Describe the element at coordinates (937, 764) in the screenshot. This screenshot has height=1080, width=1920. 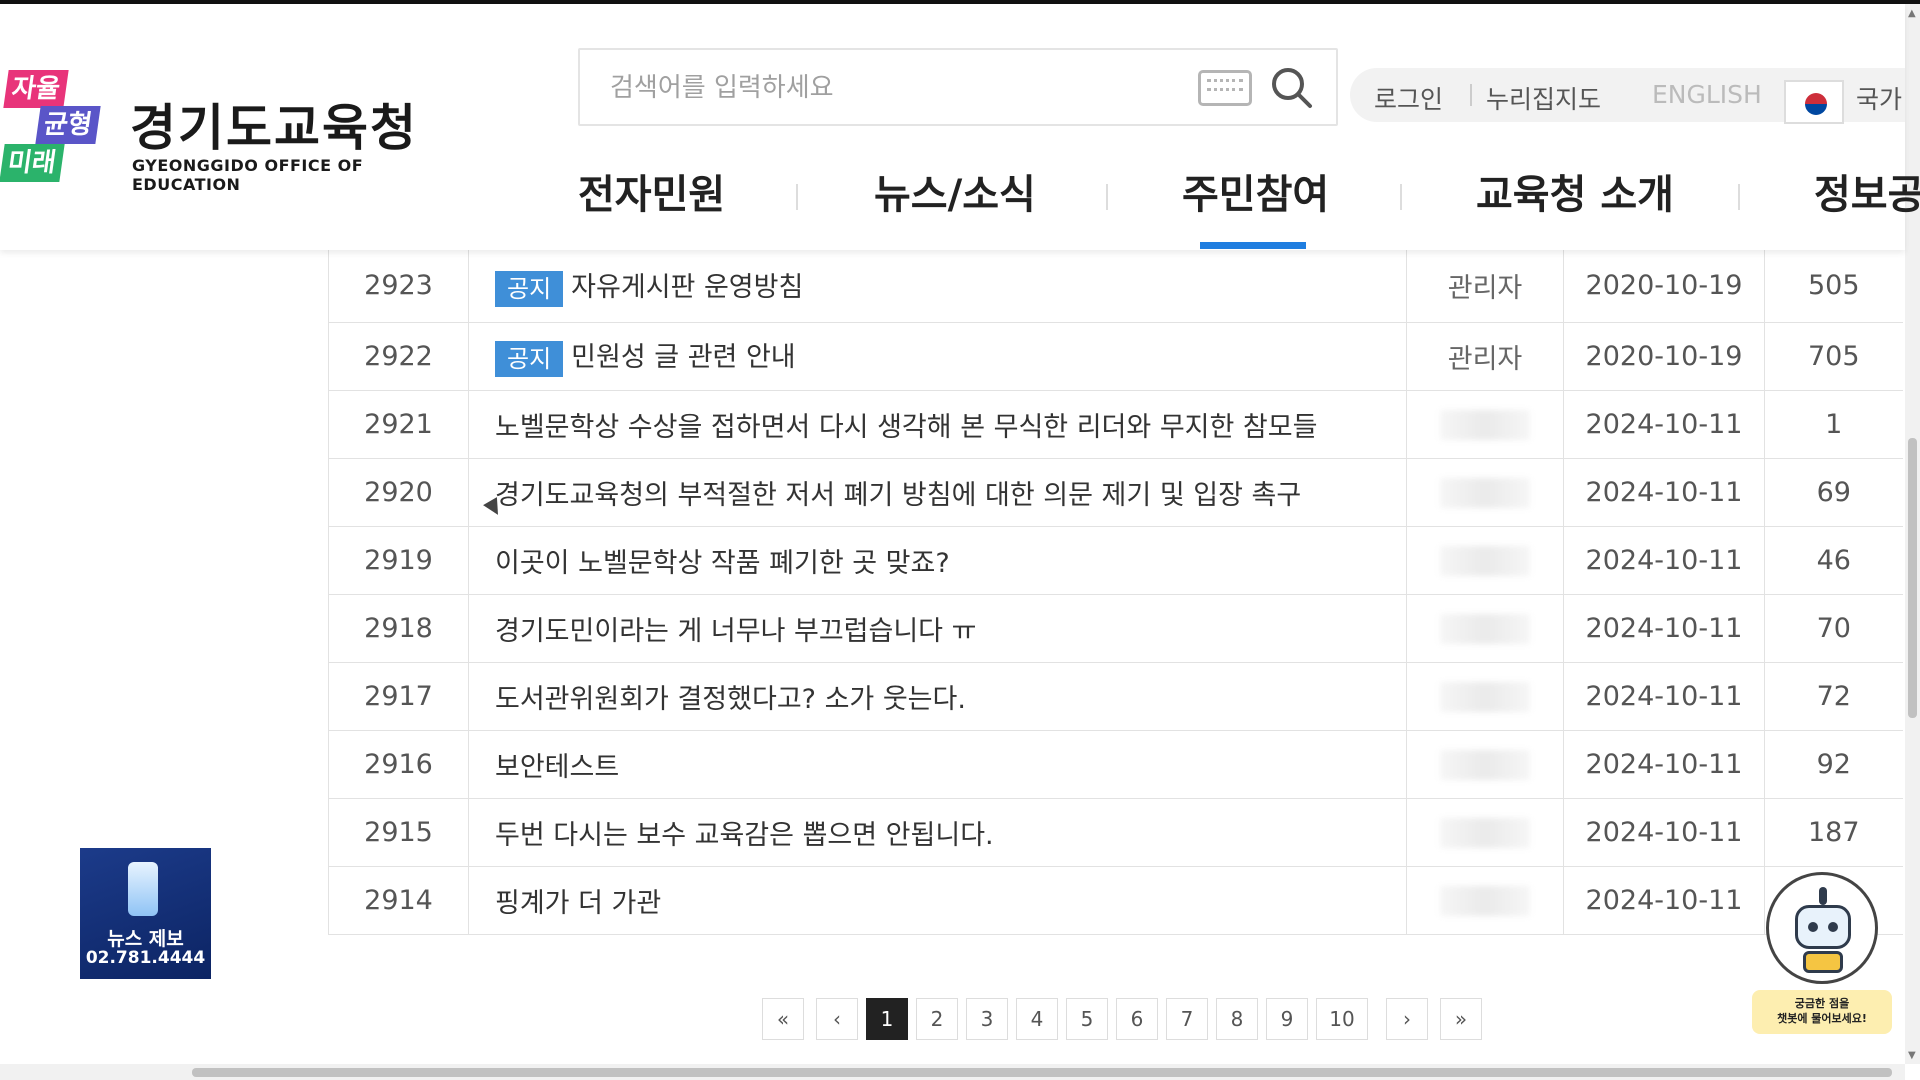
I see `post-title-cell: 보안테스트` at that location.